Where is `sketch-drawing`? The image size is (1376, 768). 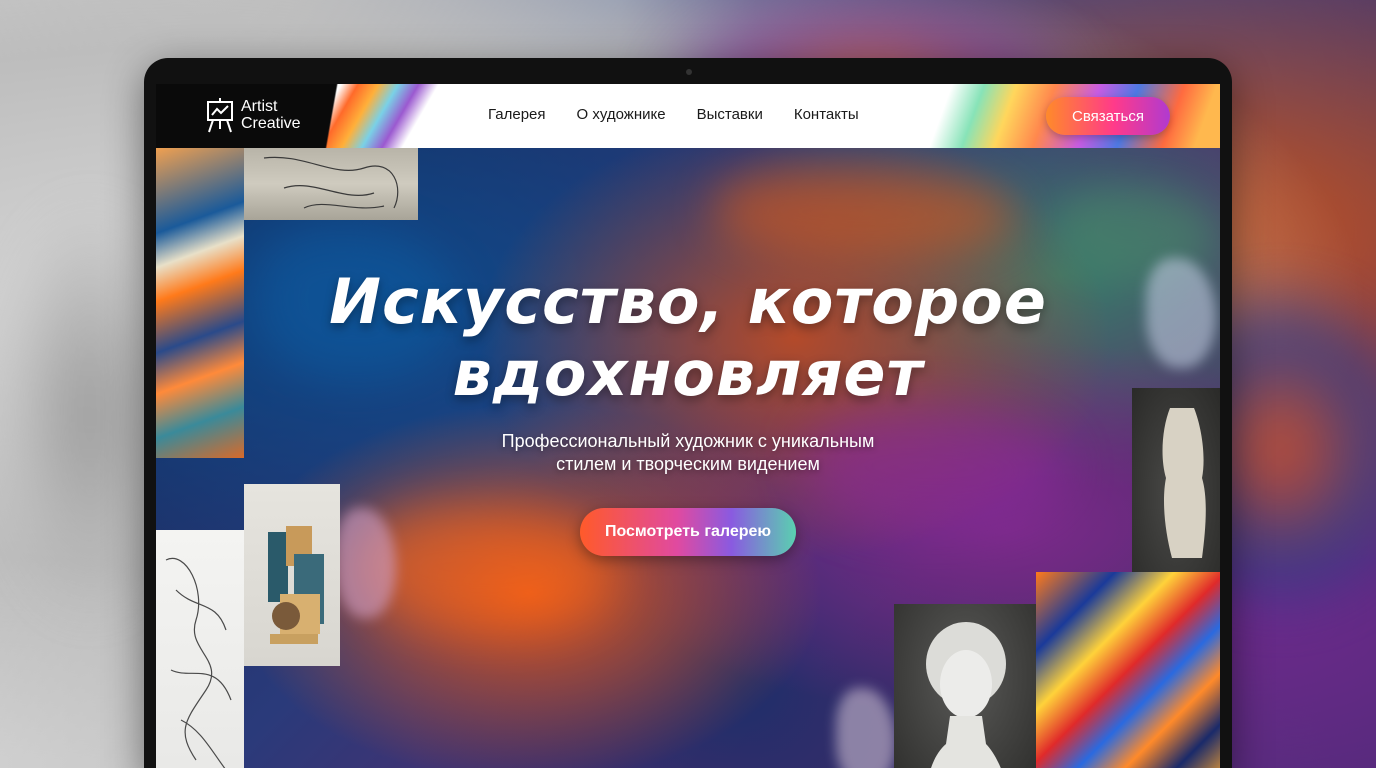
sketch-drawing is located at coordinates (331, 182).